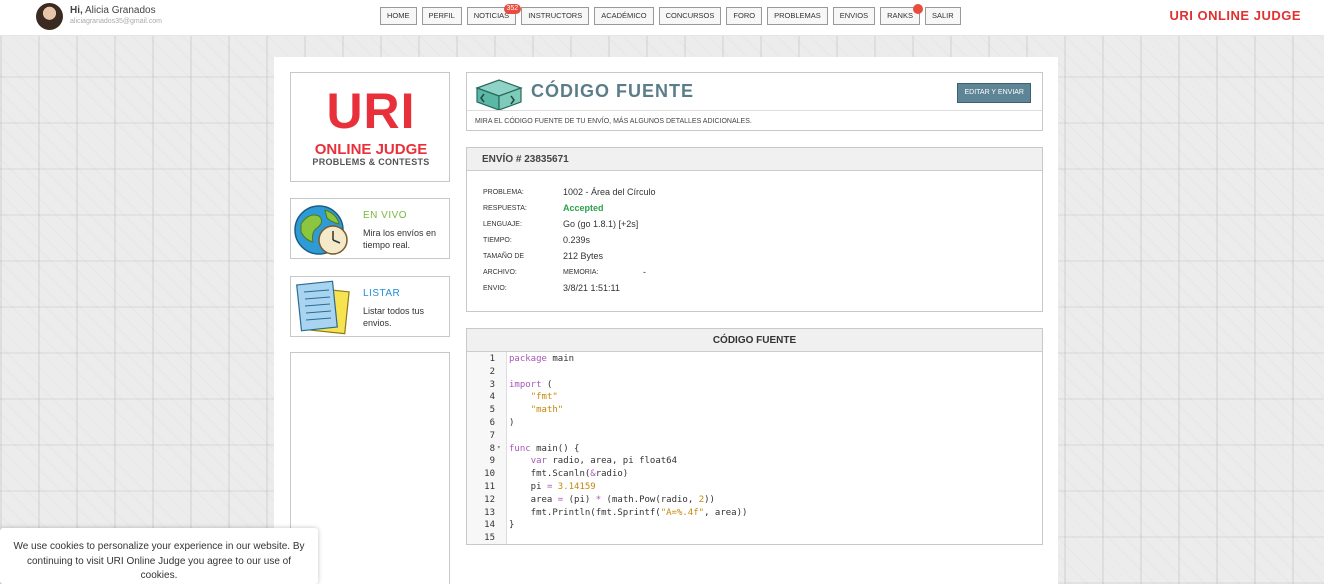 This screenshot has height=584, width=1324. I want to click on code-line: 6), so click(754, 424).